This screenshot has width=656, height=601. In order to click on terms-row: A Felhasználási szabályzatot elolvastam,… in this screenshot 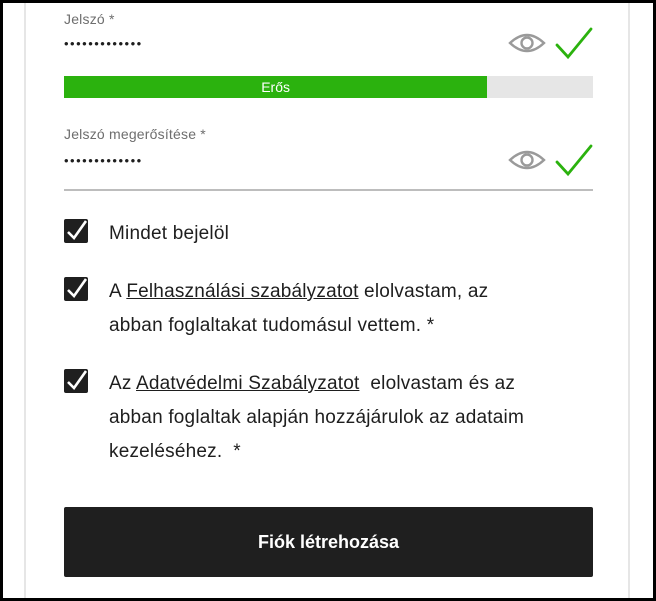, I will do `click(329, 308)`.